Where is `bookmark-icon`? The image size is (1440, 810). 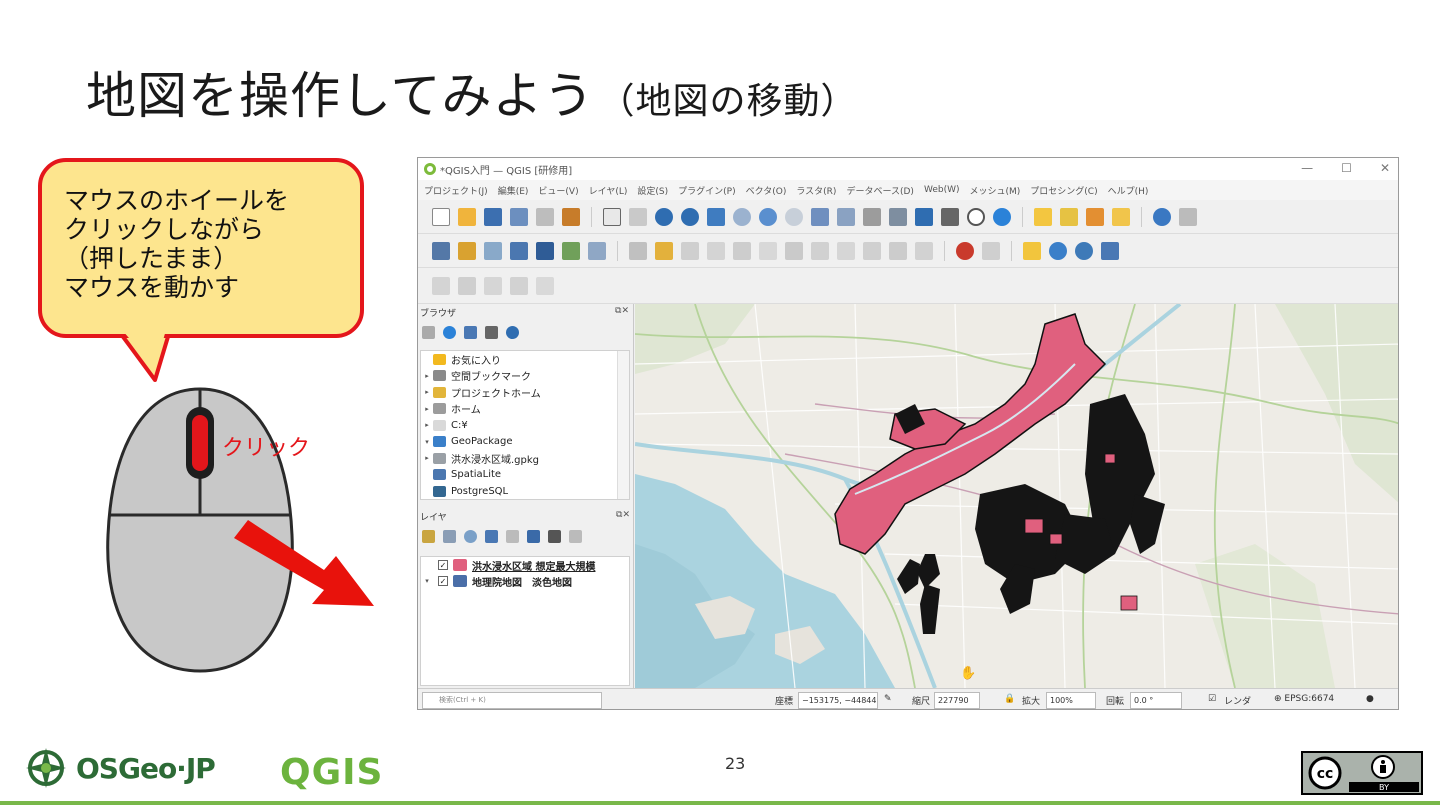
bookmark-icon is located at coordinates (924, 216).